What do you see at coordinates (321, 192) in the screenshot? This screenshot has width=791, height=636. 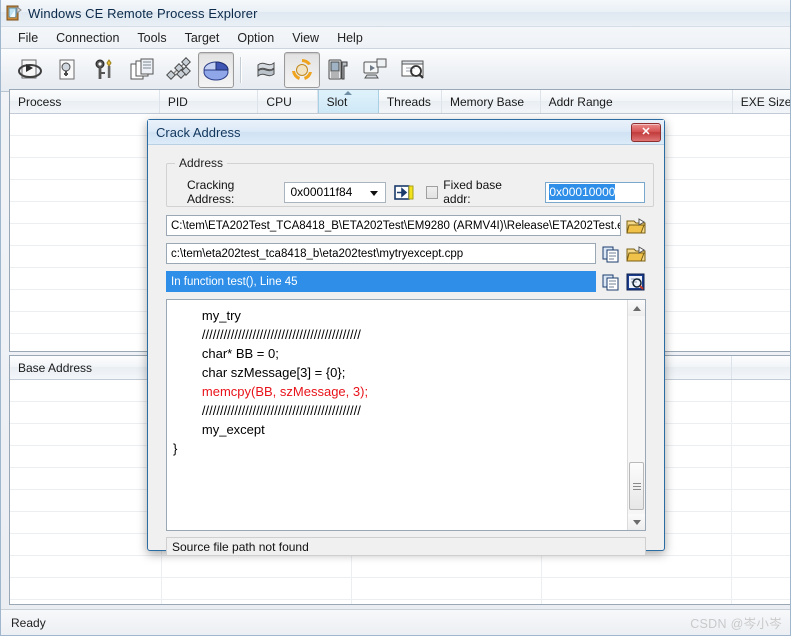 I see `cracking-address-value: 0x00011f84` at bounding box center [321, 192].